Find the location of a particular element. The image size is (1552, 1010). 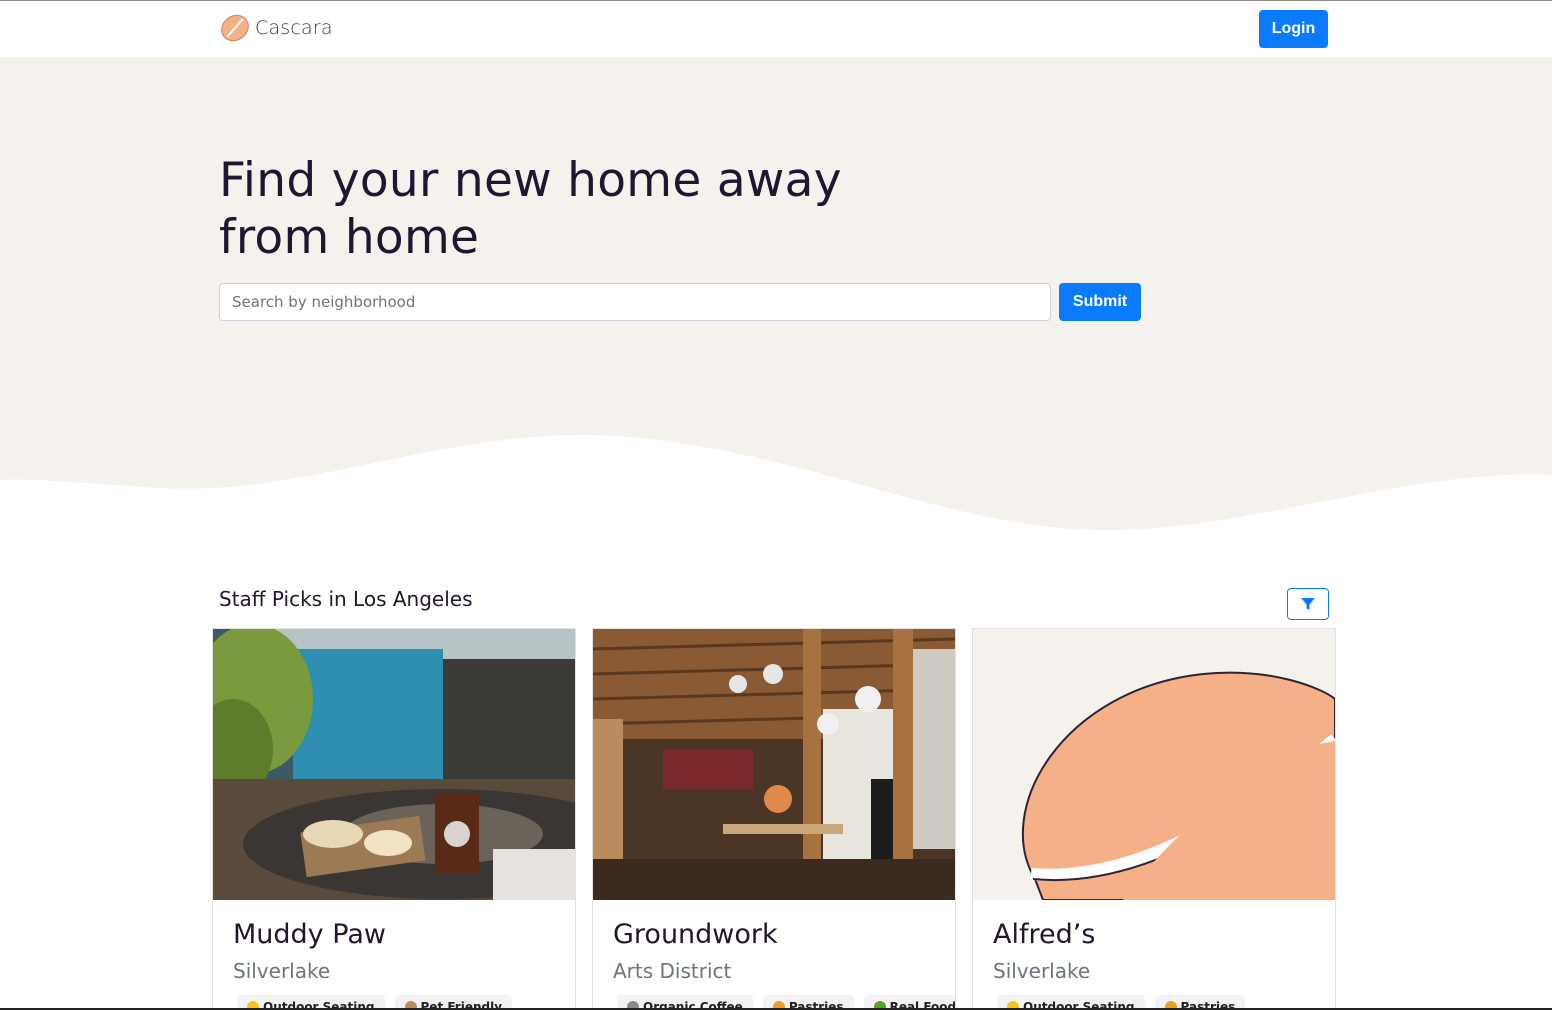

search-input is located at coordinates (635, 302).